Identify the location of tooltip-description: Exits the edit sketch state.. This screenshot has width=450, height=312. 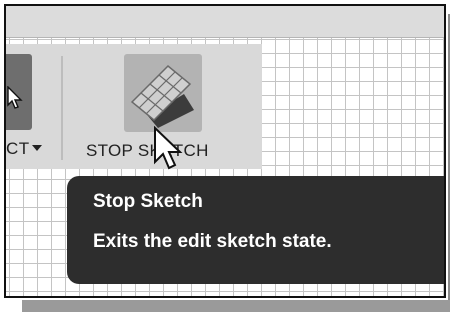
(212, 241).